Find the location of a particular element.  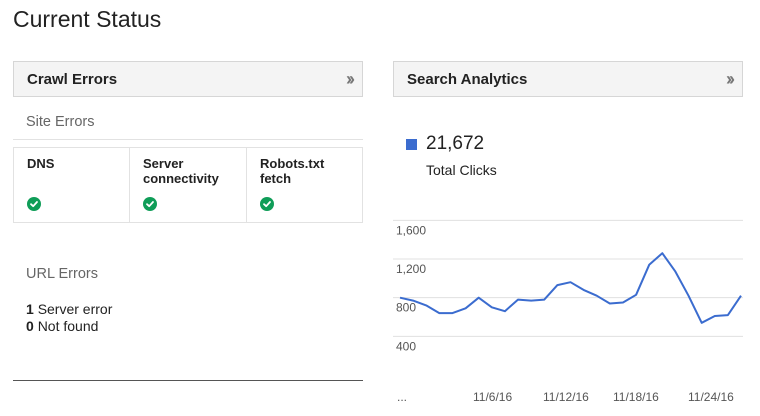

search-analytics-header: Search Analytics ›› is located at coordinates (568, 79).